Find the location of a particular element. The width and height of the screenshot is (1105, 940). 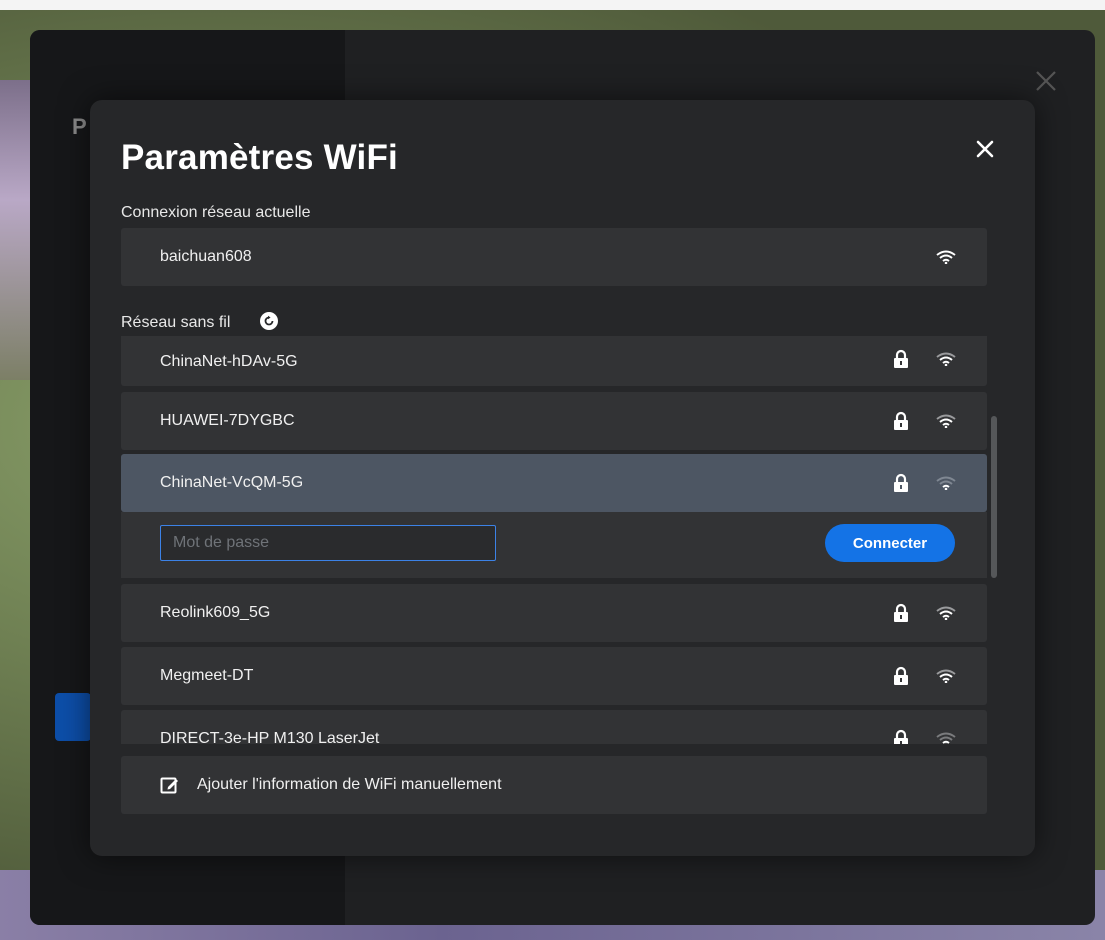

settings-overlay-title: P is located at coordinates (79, 126).